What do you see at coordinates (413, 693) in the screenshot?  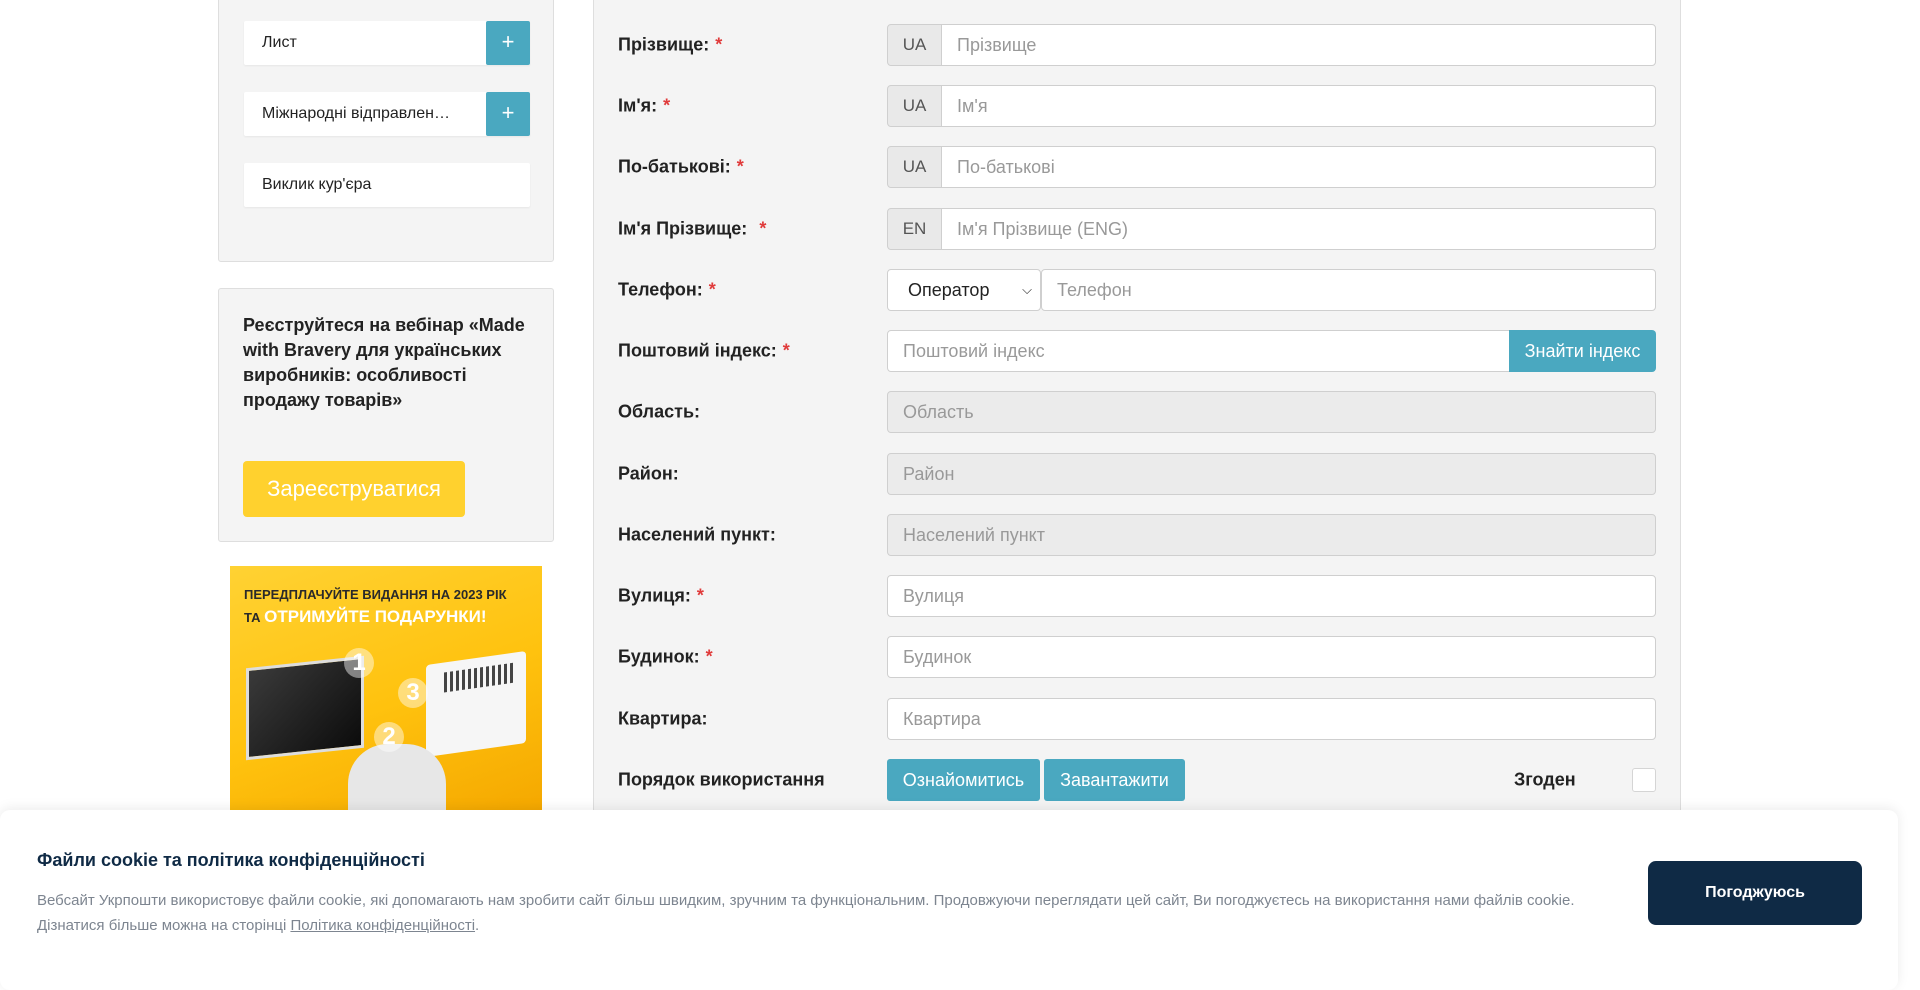 I see `promo-number-3: 3` at bounding box center [413, 693].